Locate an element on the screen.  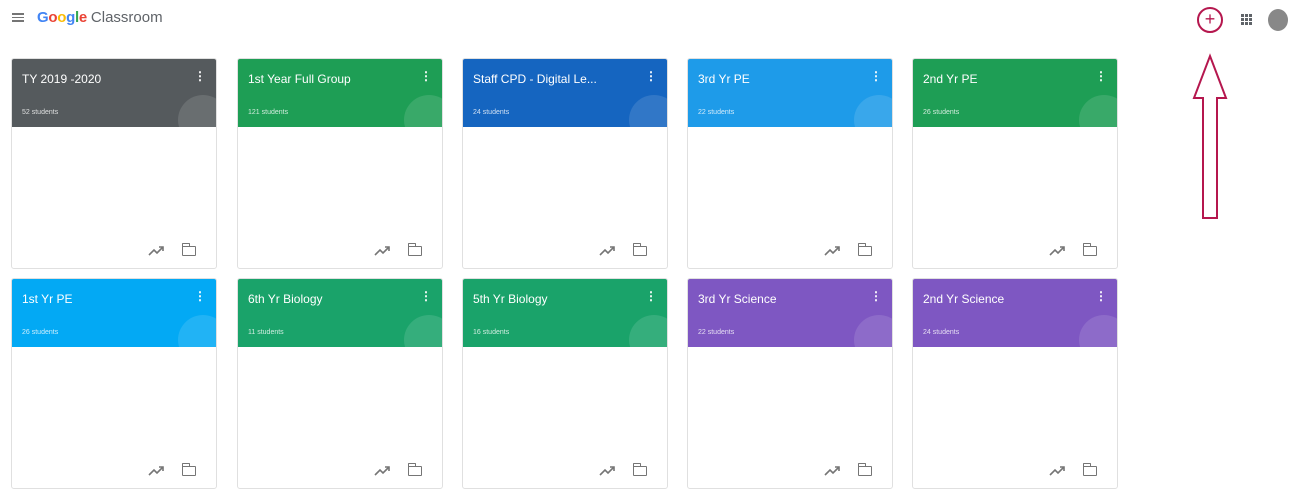
class-card: 1st Yr PE 26 students ⋮ is located at coordinates (114, 383).